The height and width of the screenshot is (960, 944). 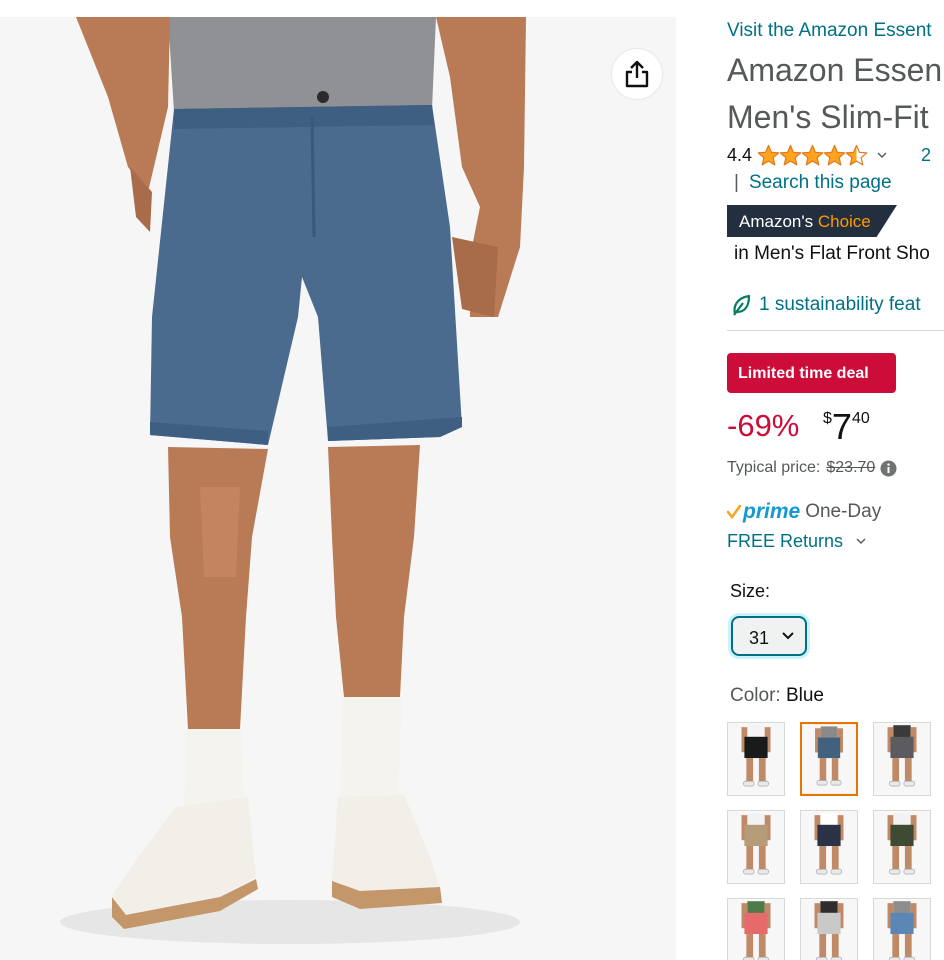 What do you see at coordinates (926, 155) in the screenshot?
I see `reviews-count-link: 2` at bounding box center [926, 155].